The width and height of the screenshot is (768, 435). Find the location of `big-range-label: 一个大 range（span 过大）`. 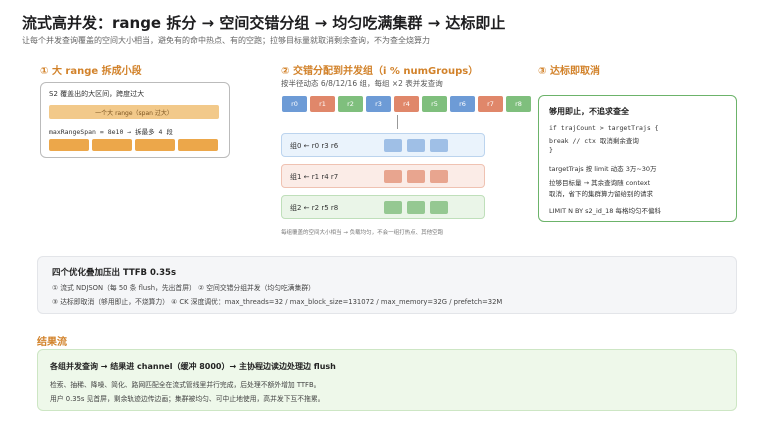

big-range-label: 一个大 range（span 过大） is located at coordinates (134, 113).